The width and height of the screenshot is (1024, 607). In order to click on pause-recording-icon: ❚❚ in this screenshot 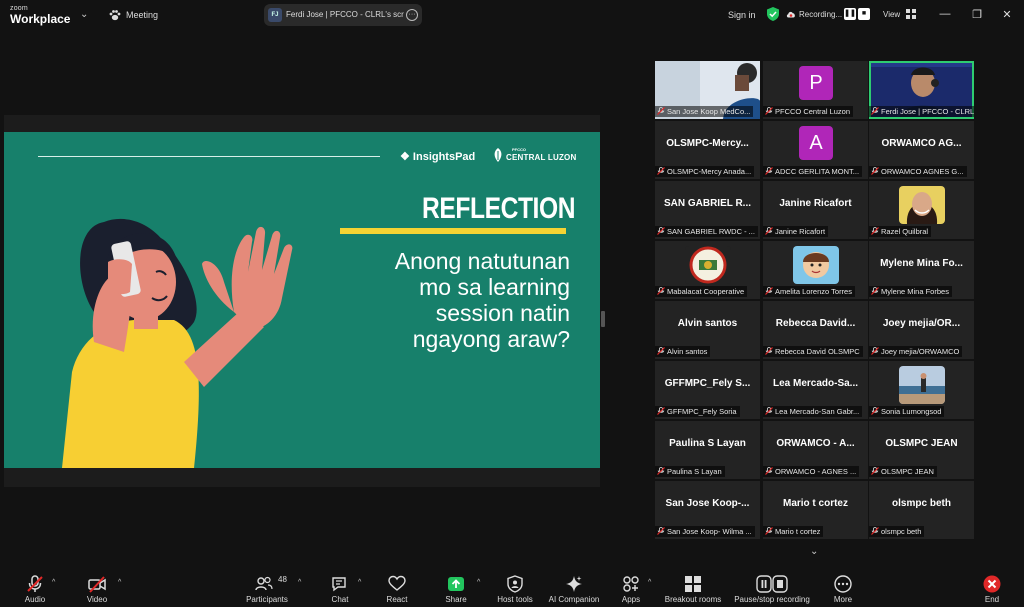, I will do `click(850, 14)`.